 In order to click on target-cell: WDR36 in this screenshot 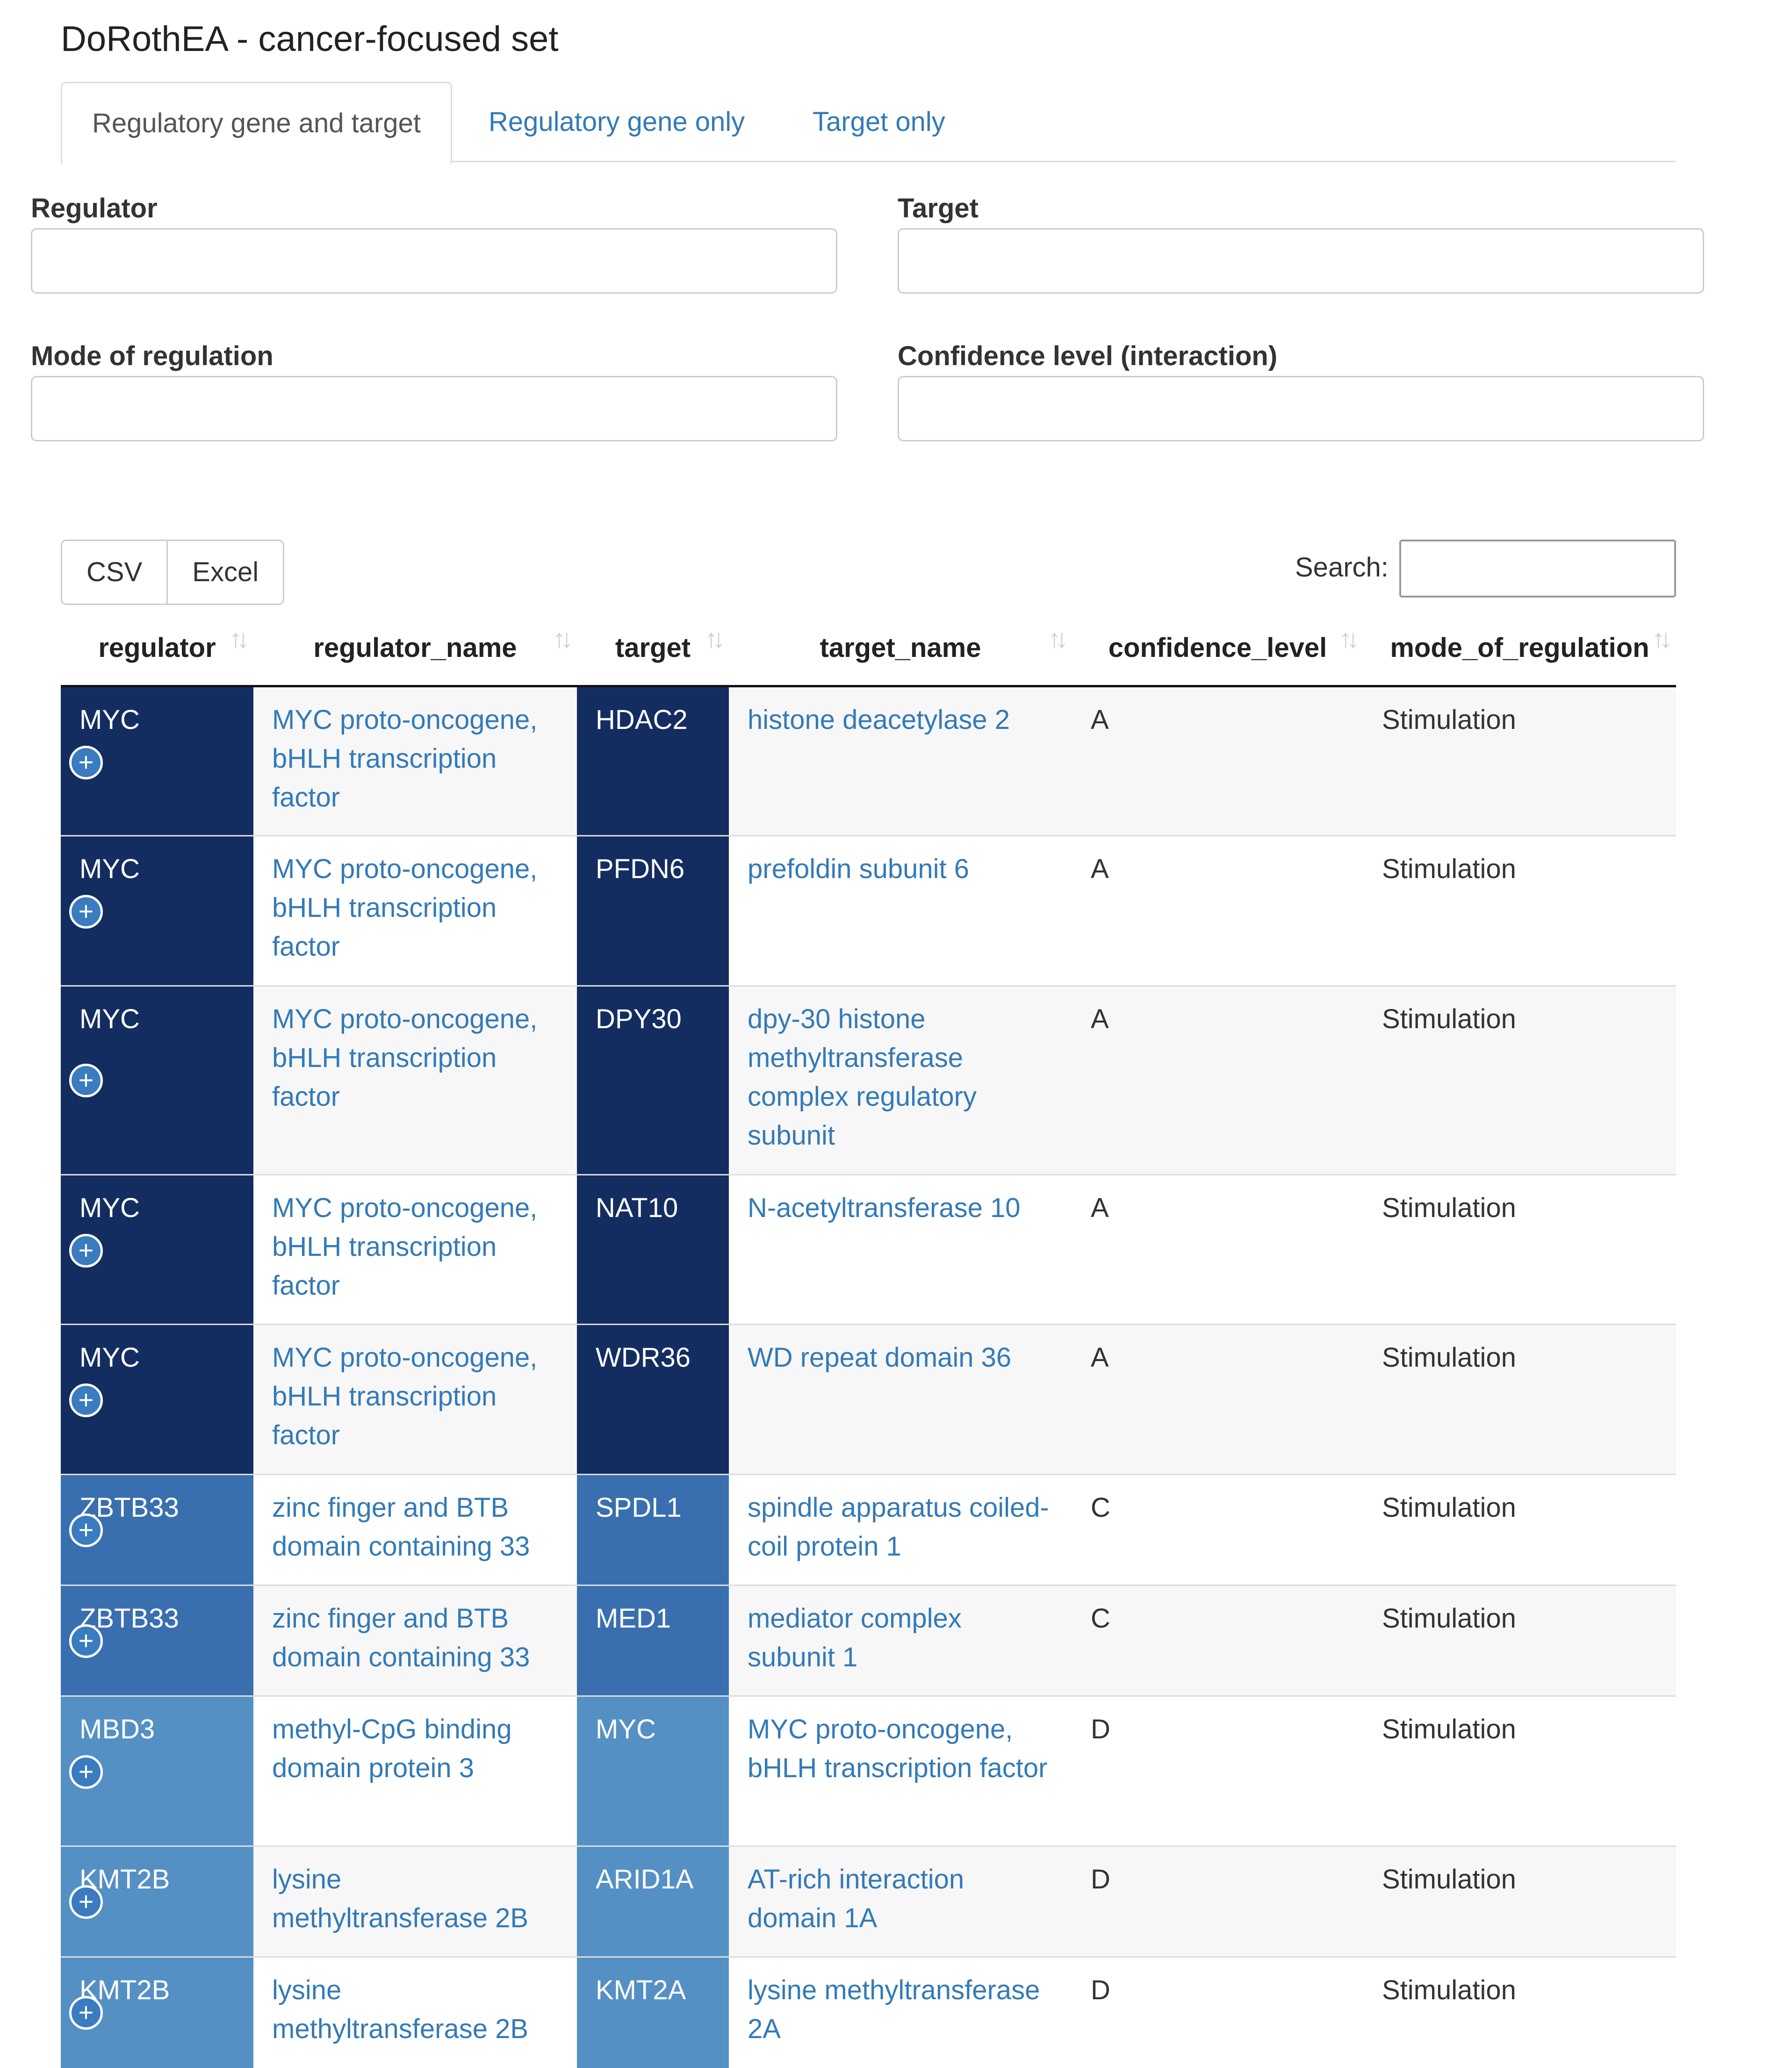, I will do `click(653, 1400)`.